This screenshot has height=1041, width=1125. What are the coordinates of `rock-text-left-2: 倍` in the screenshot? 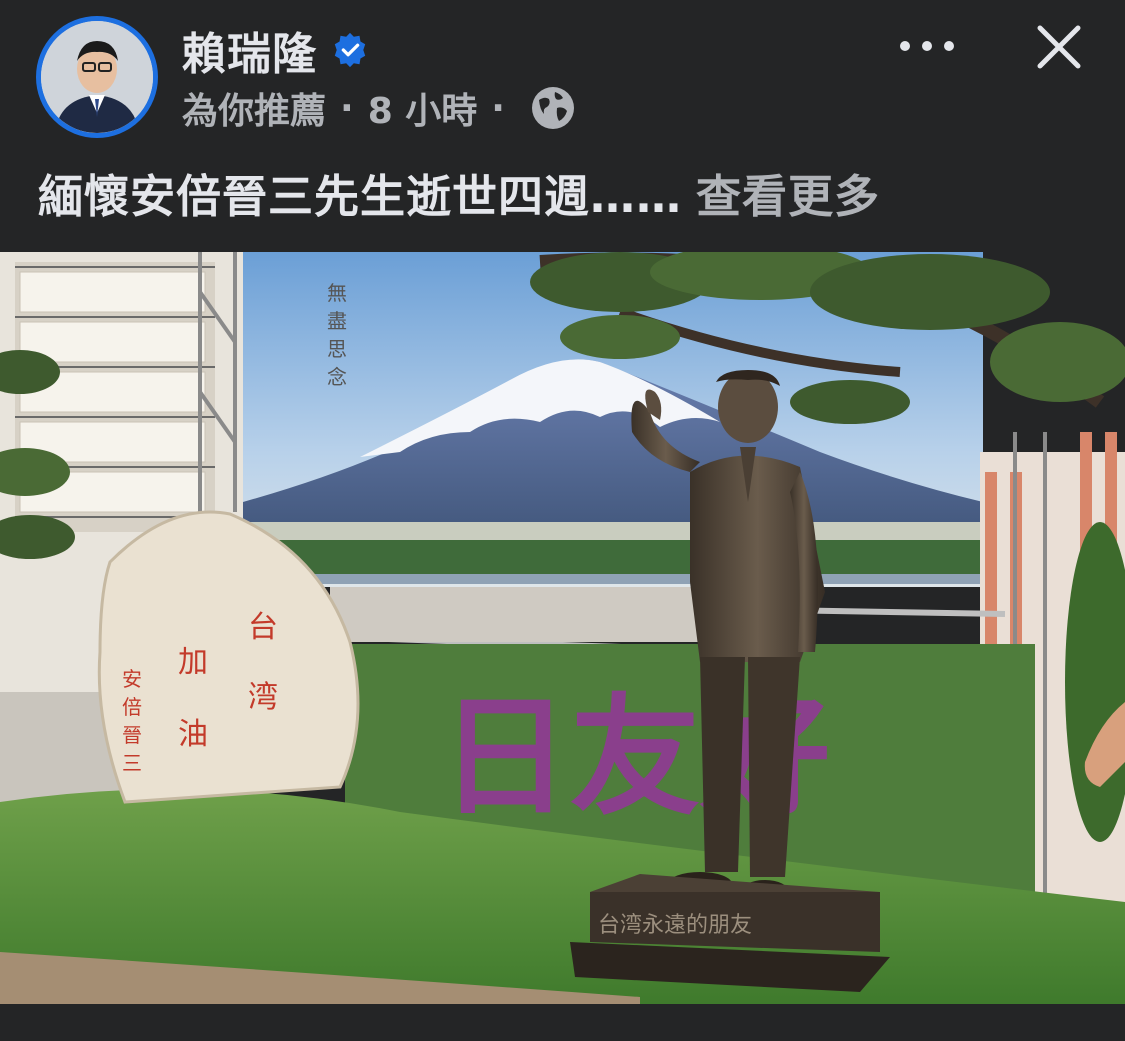 It's located at (132, 707).